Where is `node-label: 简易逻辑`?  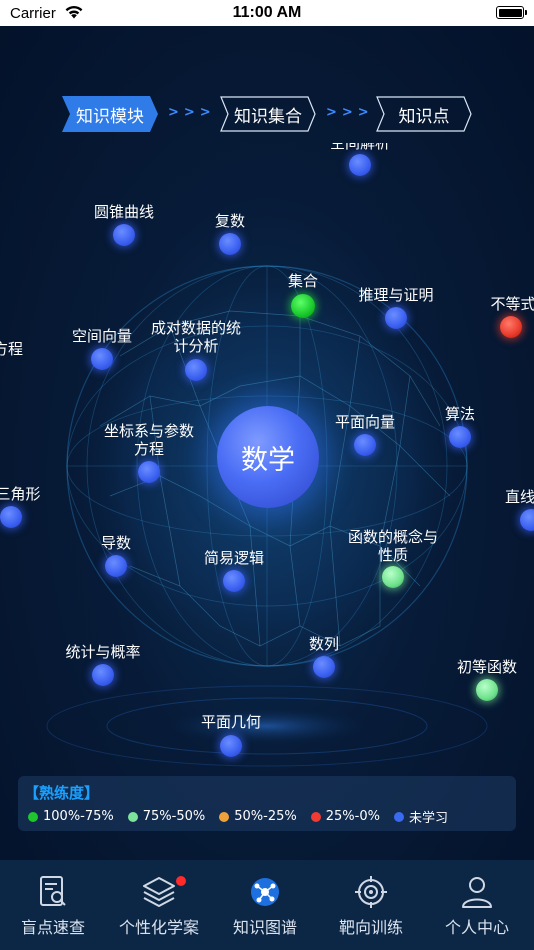 node-label: 简易逻辑 is located at coordinates (234, 558).